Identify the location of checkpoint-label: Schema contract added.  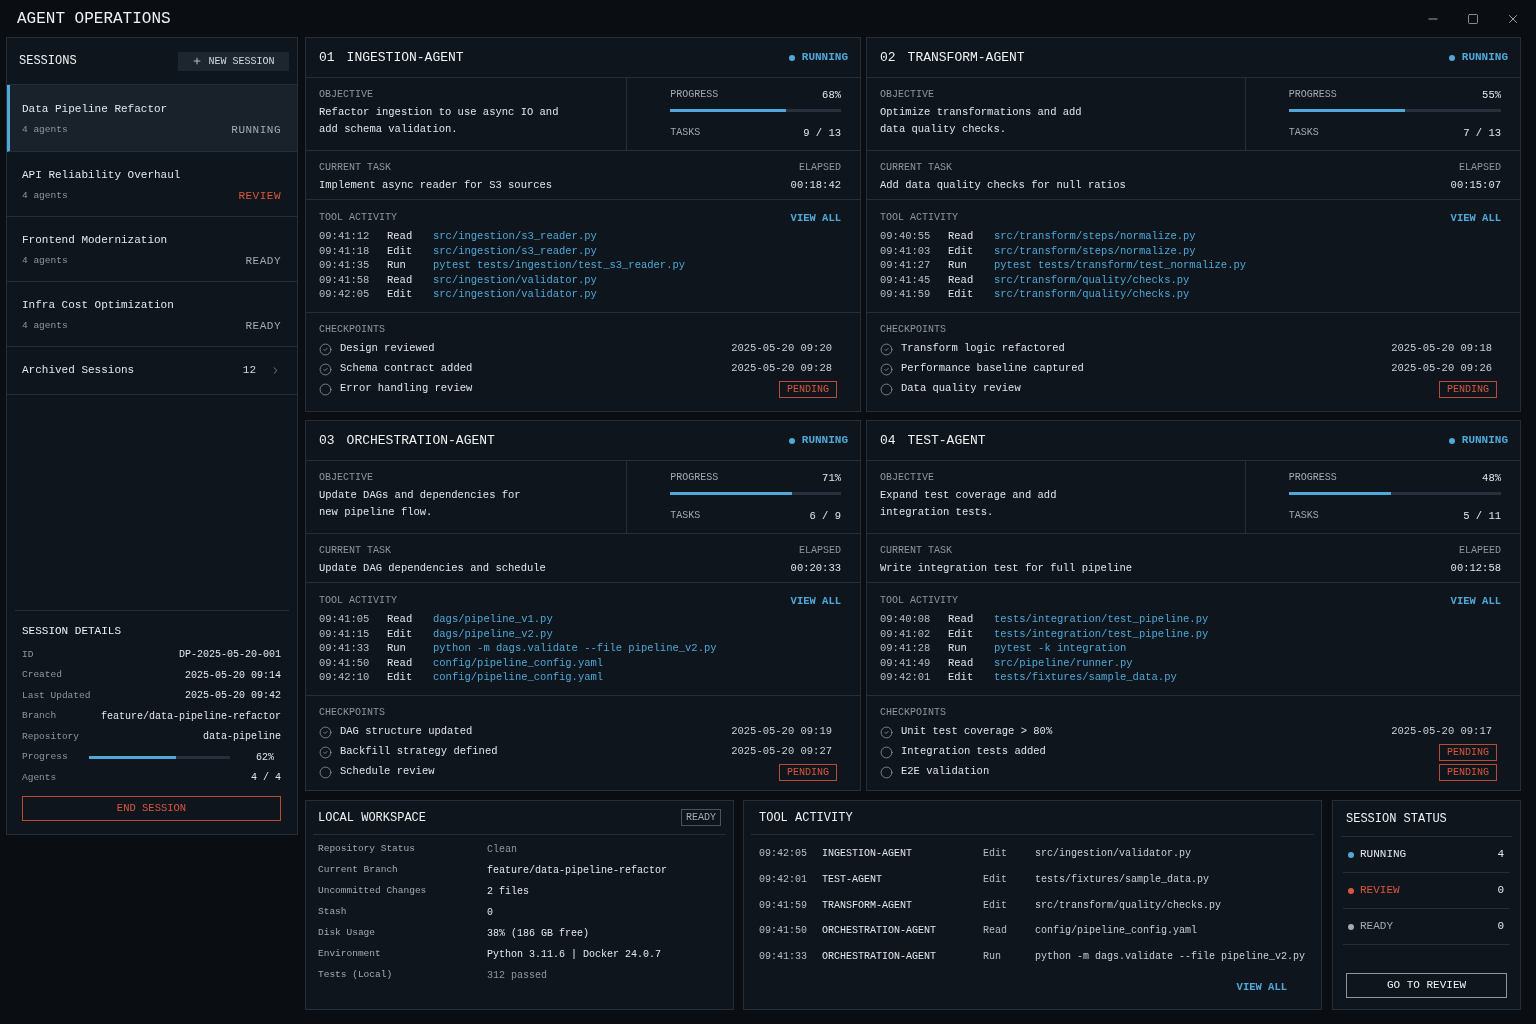
(406, 369).